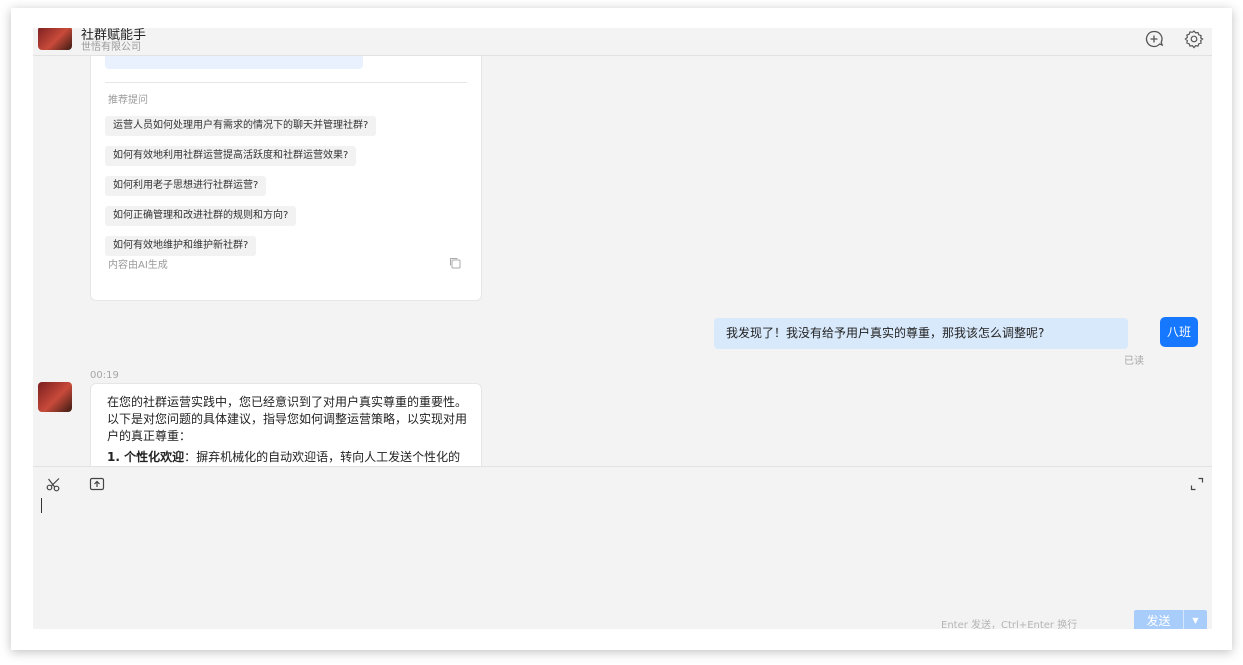  I want to click on recommend-question: 运营人员如何处理用户有需求的情况下的聊天并管理社群?, so click(241, 126).